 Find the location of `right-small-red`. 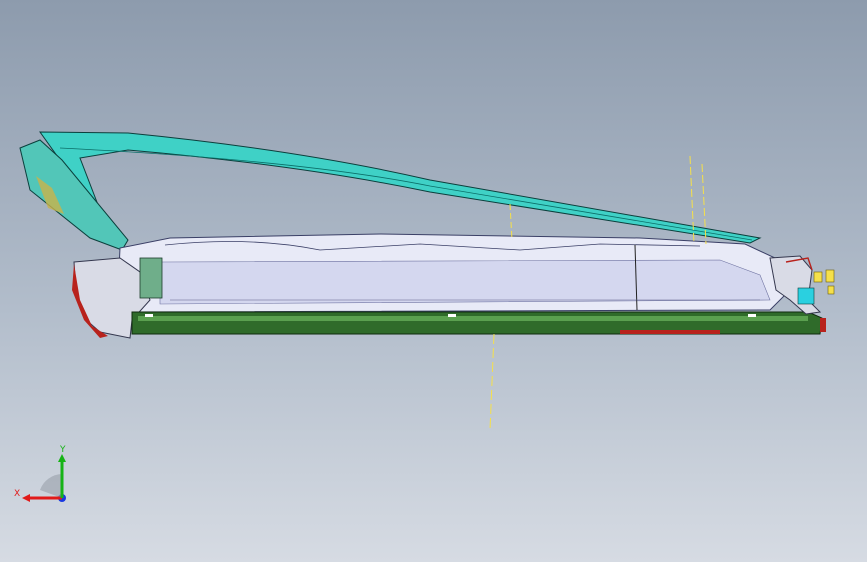

right-small-red is located at coordinates (823, 325).